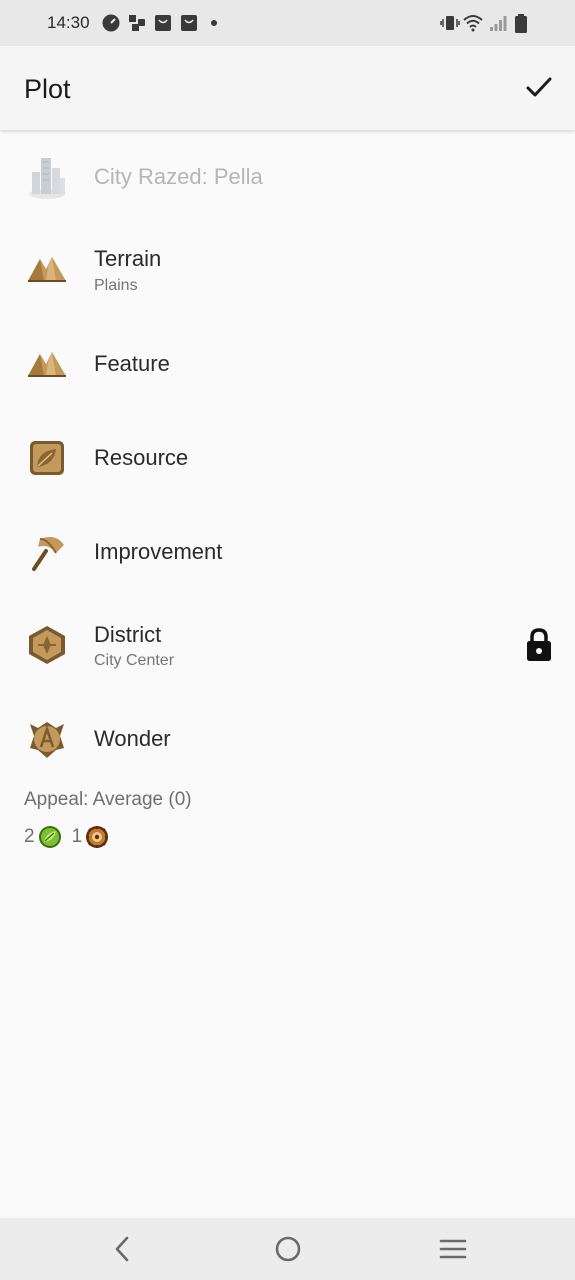 The height and width of the screenshot is (1280, 575). I want to click on back-button, so click(122, 1249).